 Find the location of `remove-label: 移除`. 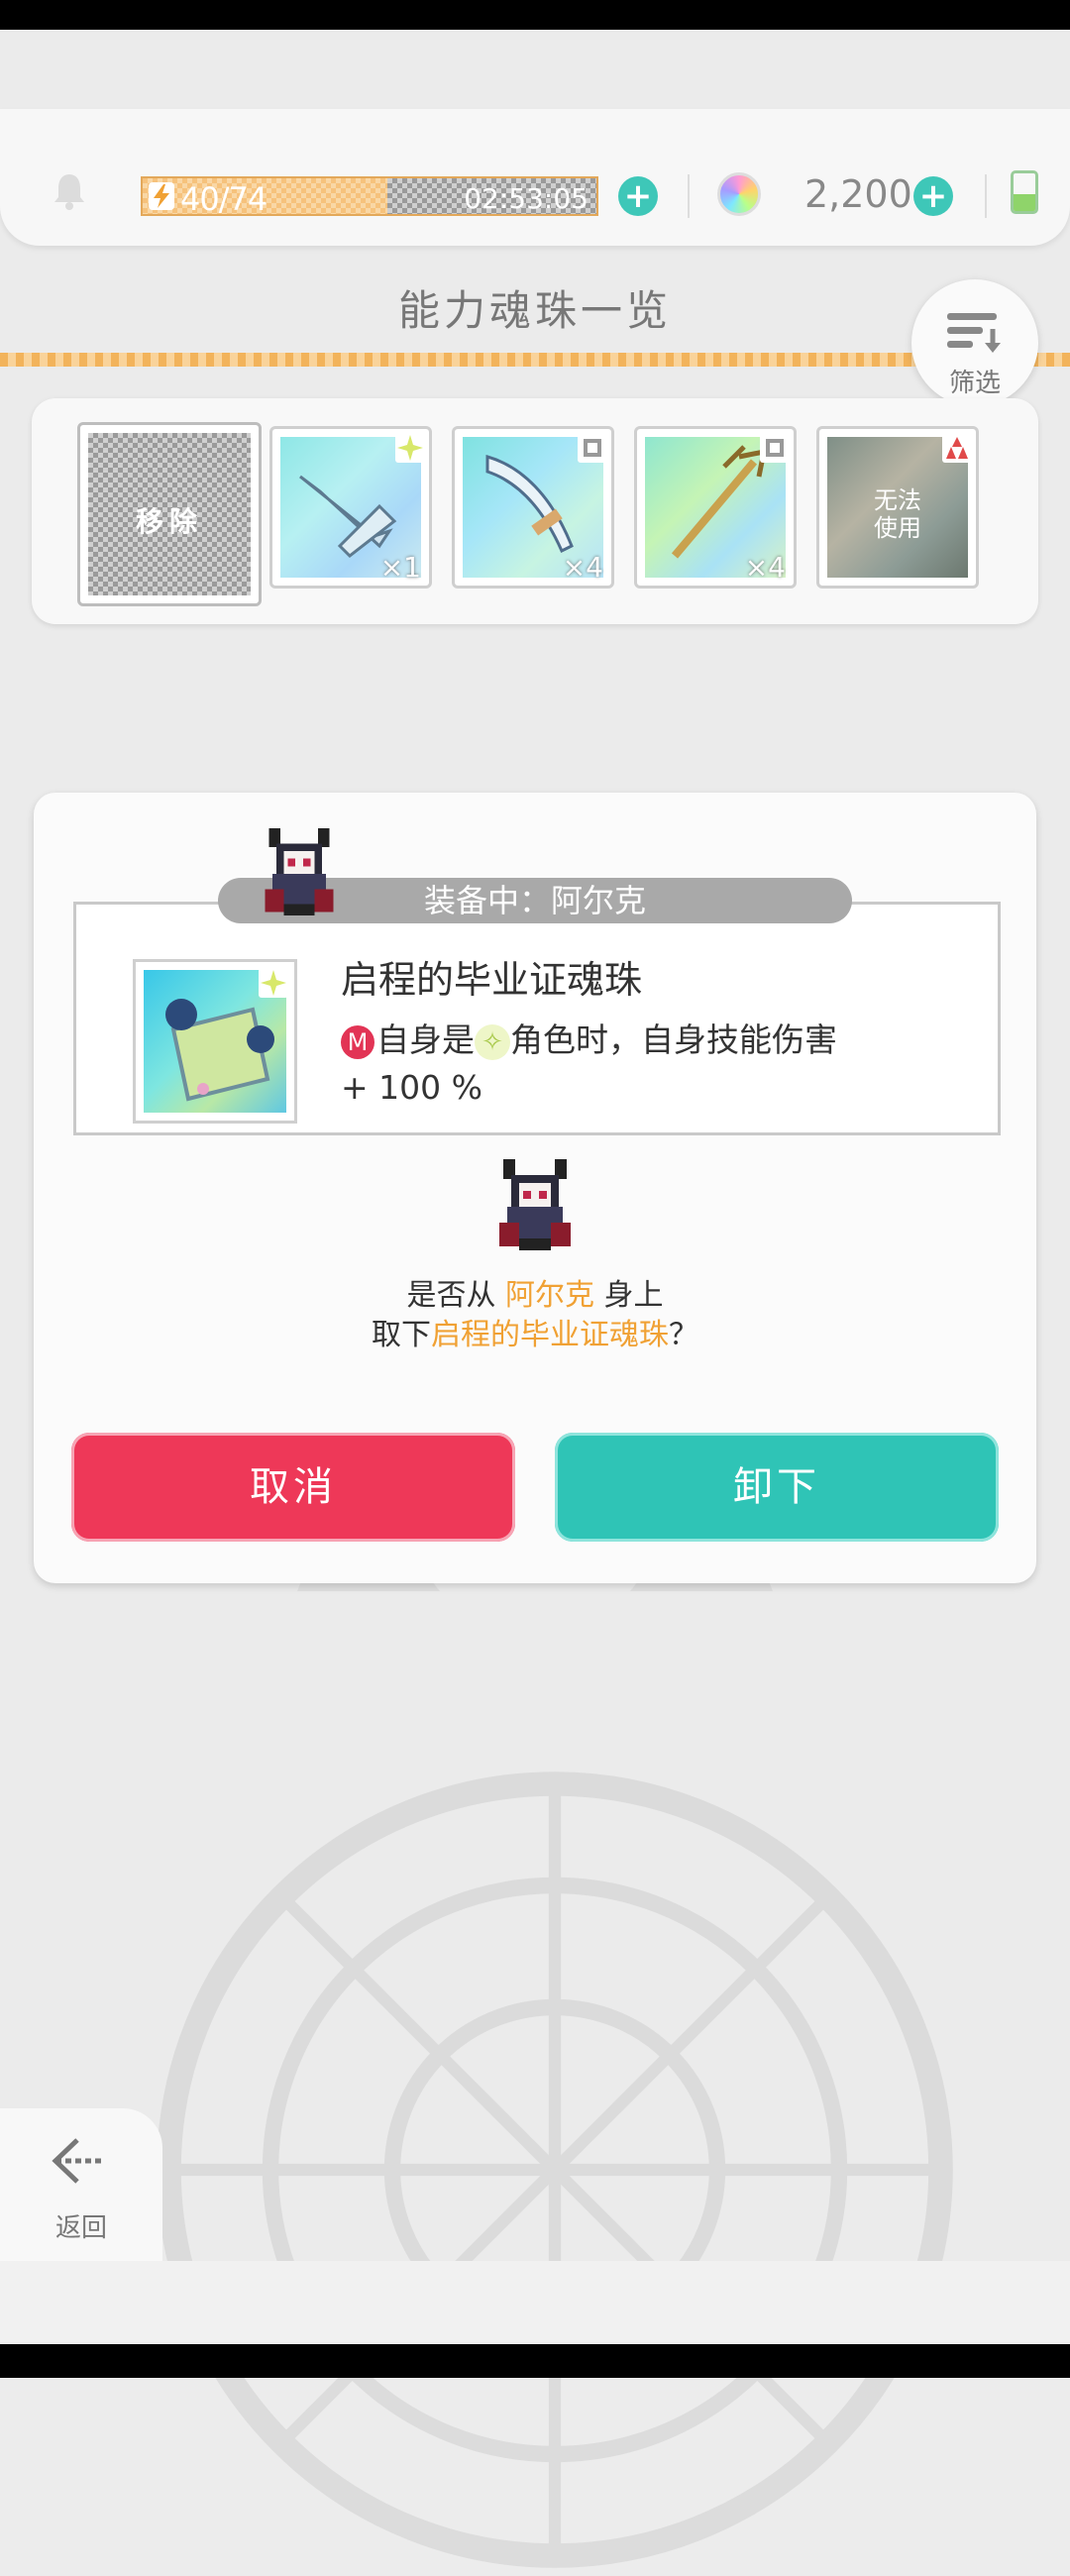

remove-label: 移除 is located at coordinates (169, 522).